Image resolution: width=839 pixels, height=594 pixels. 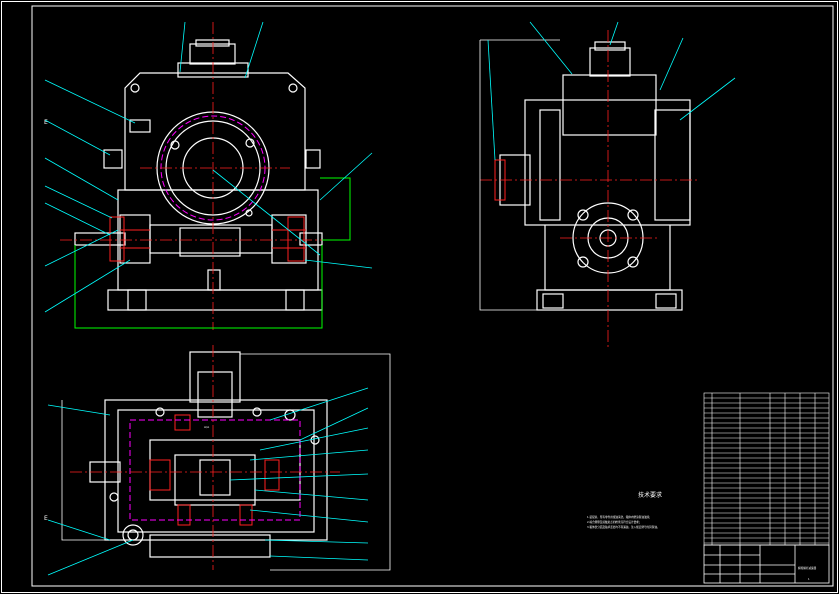 What do you see at coordinates (619, 517) in the screenshot?
I see `note-line-1: 1.装配前，所有零件用煤油清洗，箱体内壁涂耐油油漆；` at bounding box center [619, 517].